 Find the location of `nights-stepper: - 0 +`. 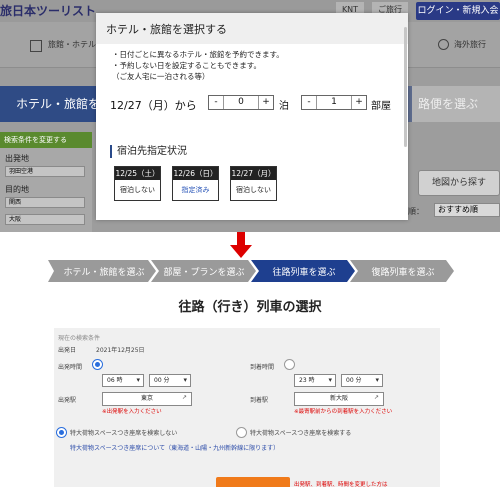

nights-stepper: - 0 + is located at coordinates (241, 102).